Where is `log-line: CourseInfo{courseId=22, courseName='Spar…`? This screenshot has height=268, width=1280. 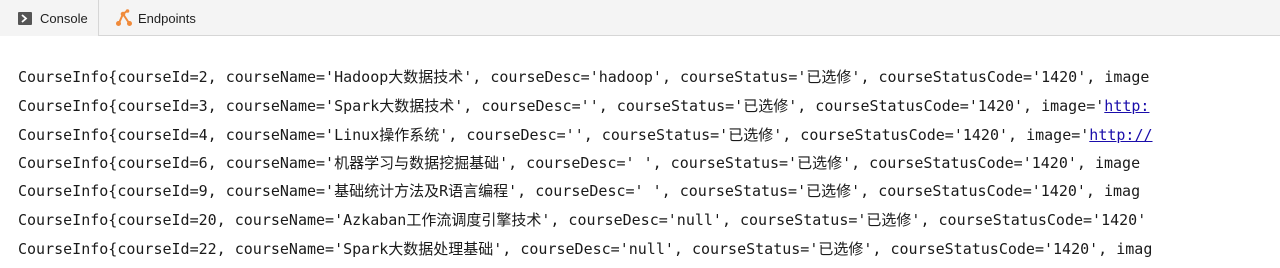
log-line: CourseInfo{courseId=22, courseName='Spar… is located at coordinates (585, 249).